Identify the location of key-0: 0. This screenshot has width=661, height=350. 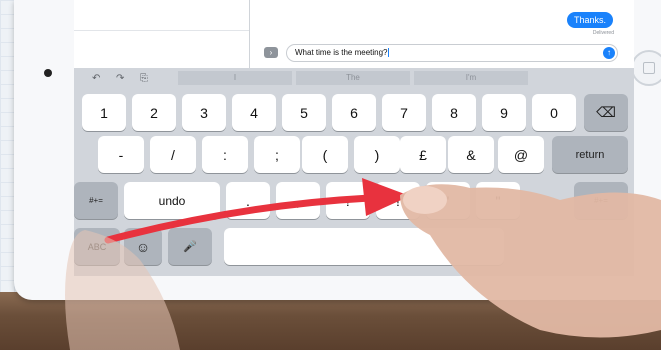
(554, 112).